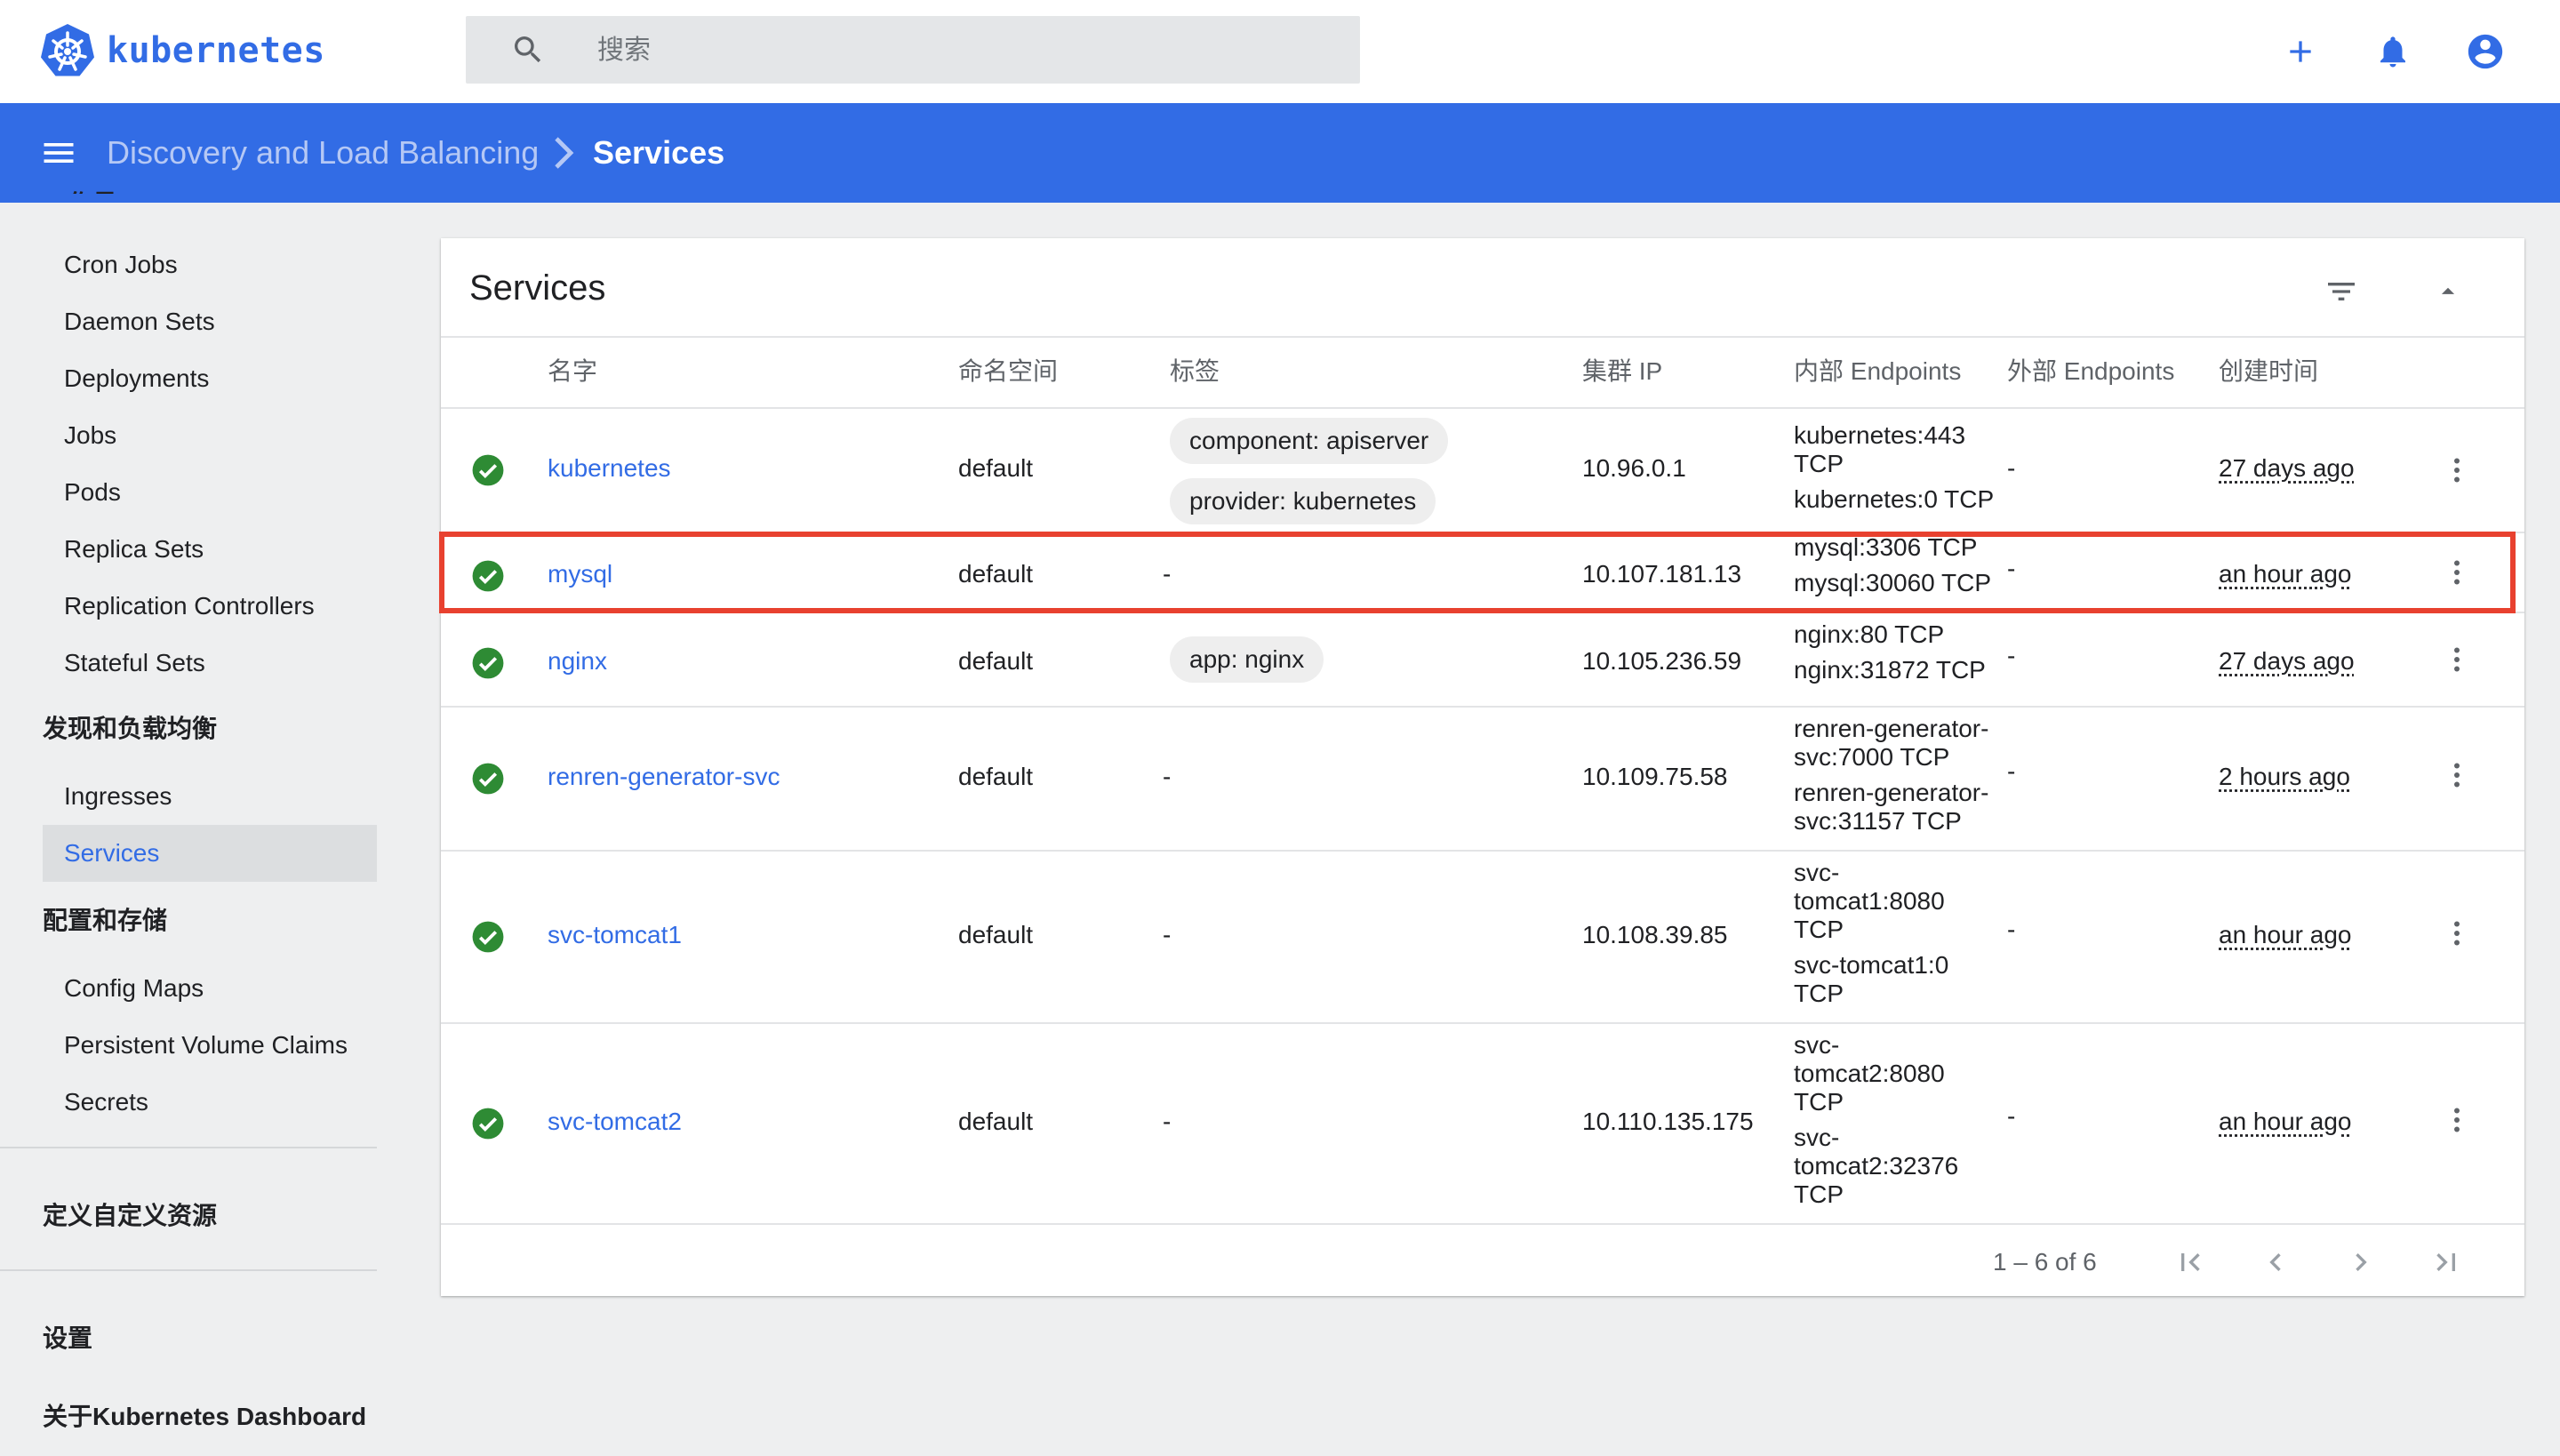  I want to click on filter-icon, so click(2341, 291).